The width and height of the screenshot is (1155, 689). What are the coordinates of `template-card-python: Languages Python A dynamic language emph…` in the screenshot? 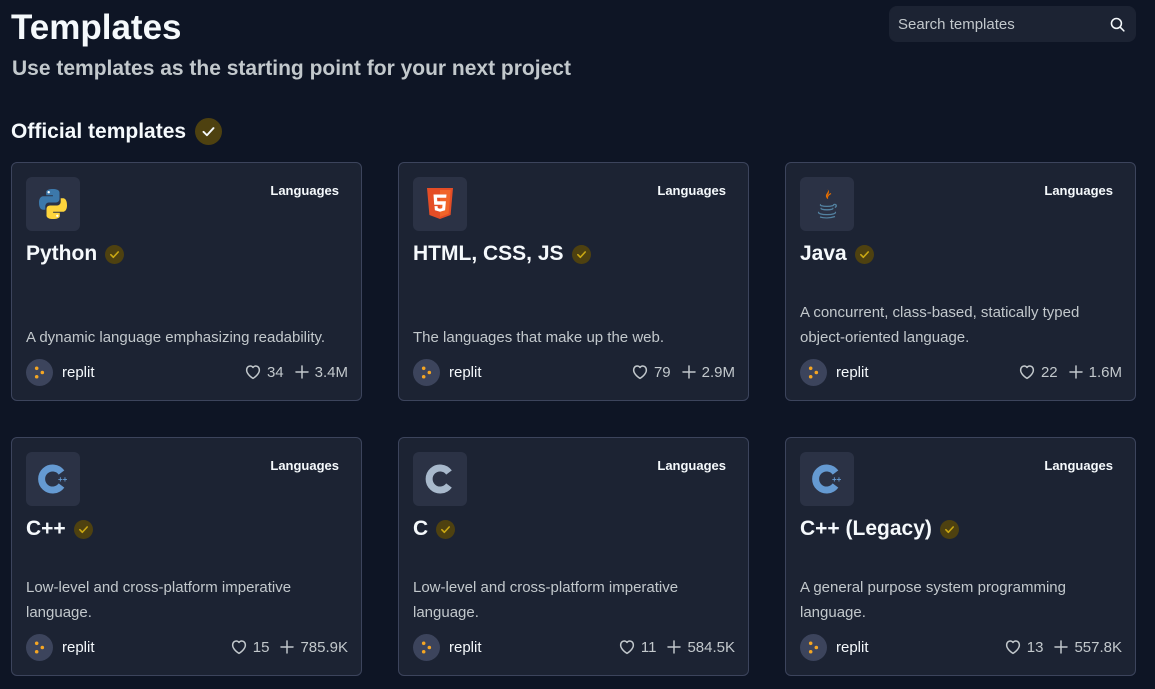 It's located at (186, 281).